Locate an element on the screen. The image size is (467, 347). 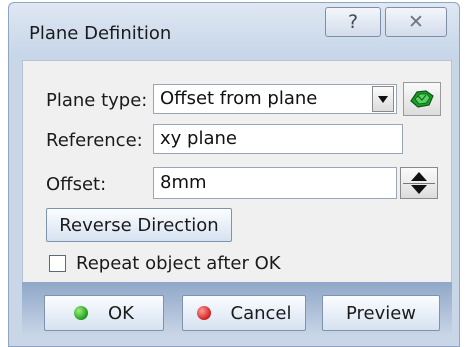
spin-down-icon is located at coordinates (419, 189).